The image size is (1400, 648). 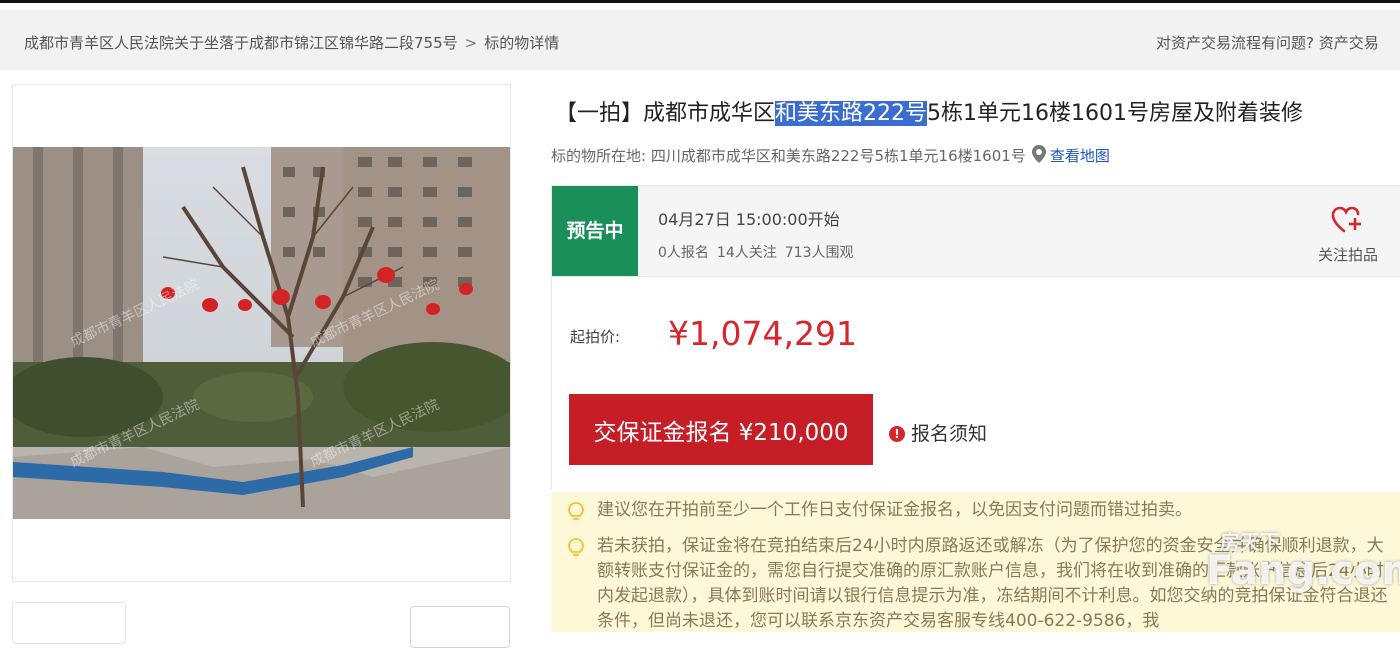 What do you see at coordinates (1347, 255) in the screenshot?
I see `follow-item-label: 关注拍品` at bounding box center [1347, 255].